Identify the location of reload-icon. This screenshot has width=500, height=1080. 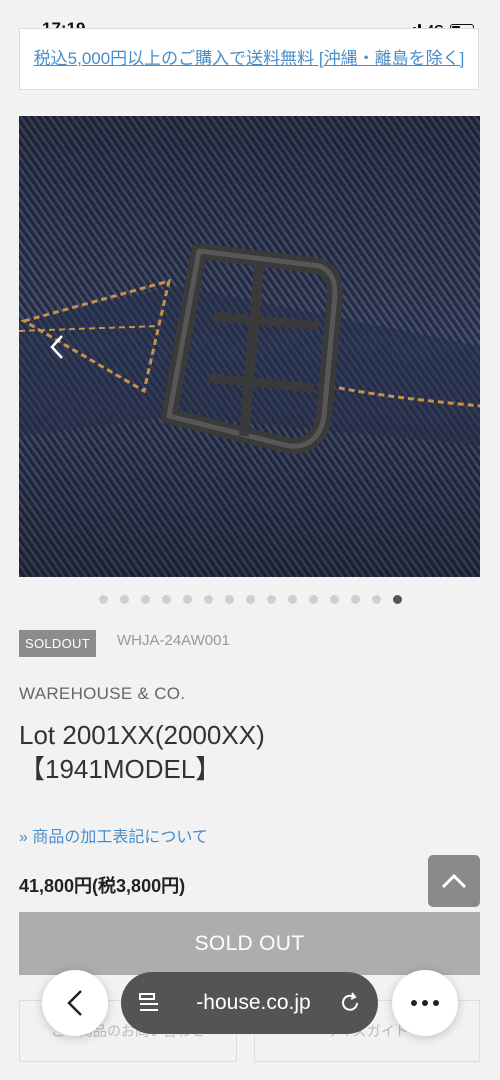
(350, 1003).